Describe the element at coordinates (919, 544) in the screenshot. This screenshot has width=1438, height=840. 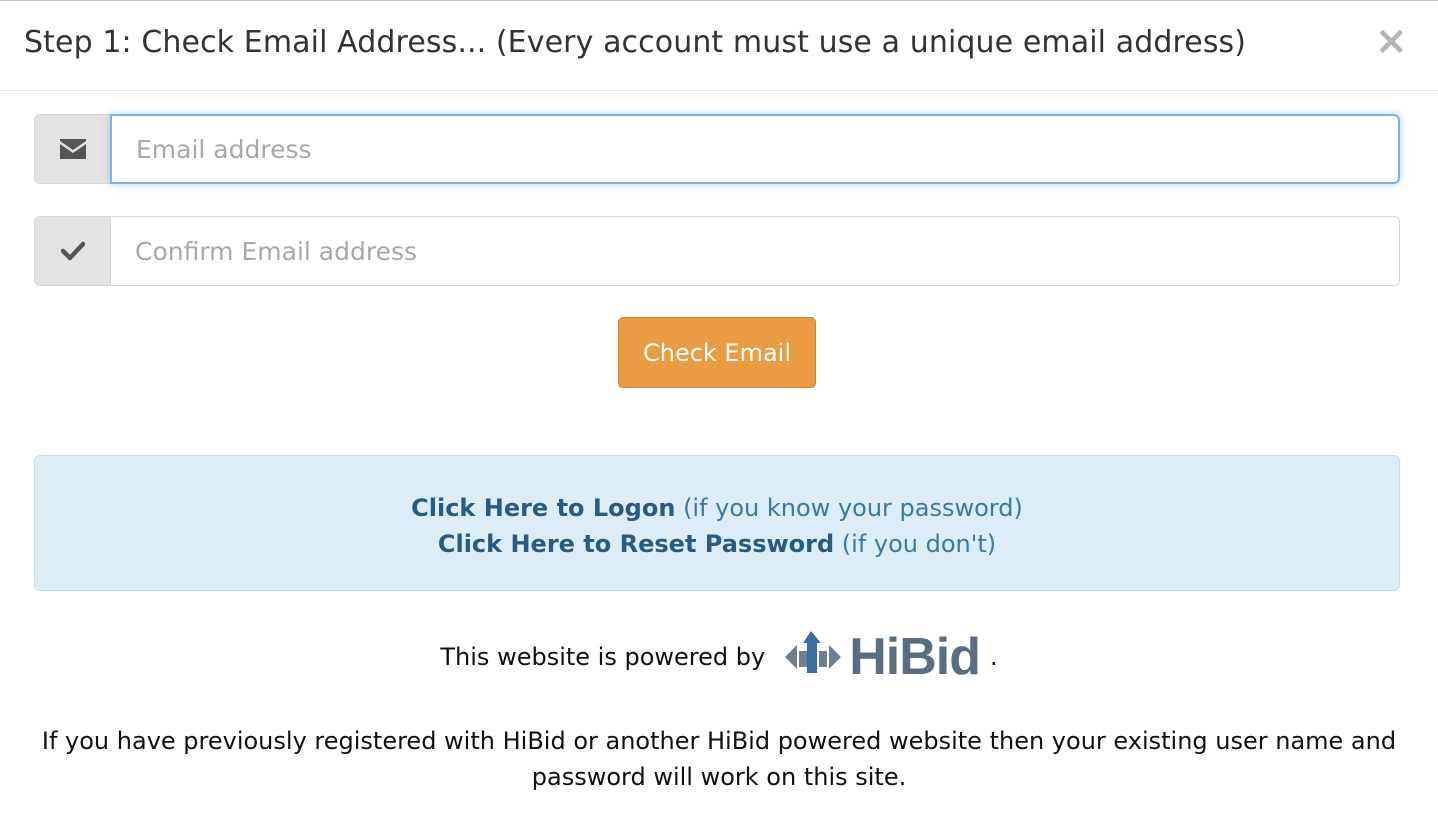
I see `reset-note: (if you don't)` at that location.